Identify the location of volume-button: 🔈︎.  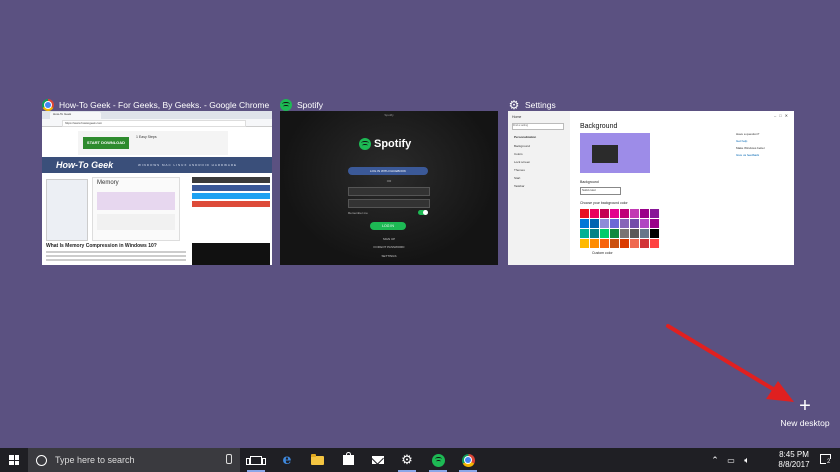
(747, 460).